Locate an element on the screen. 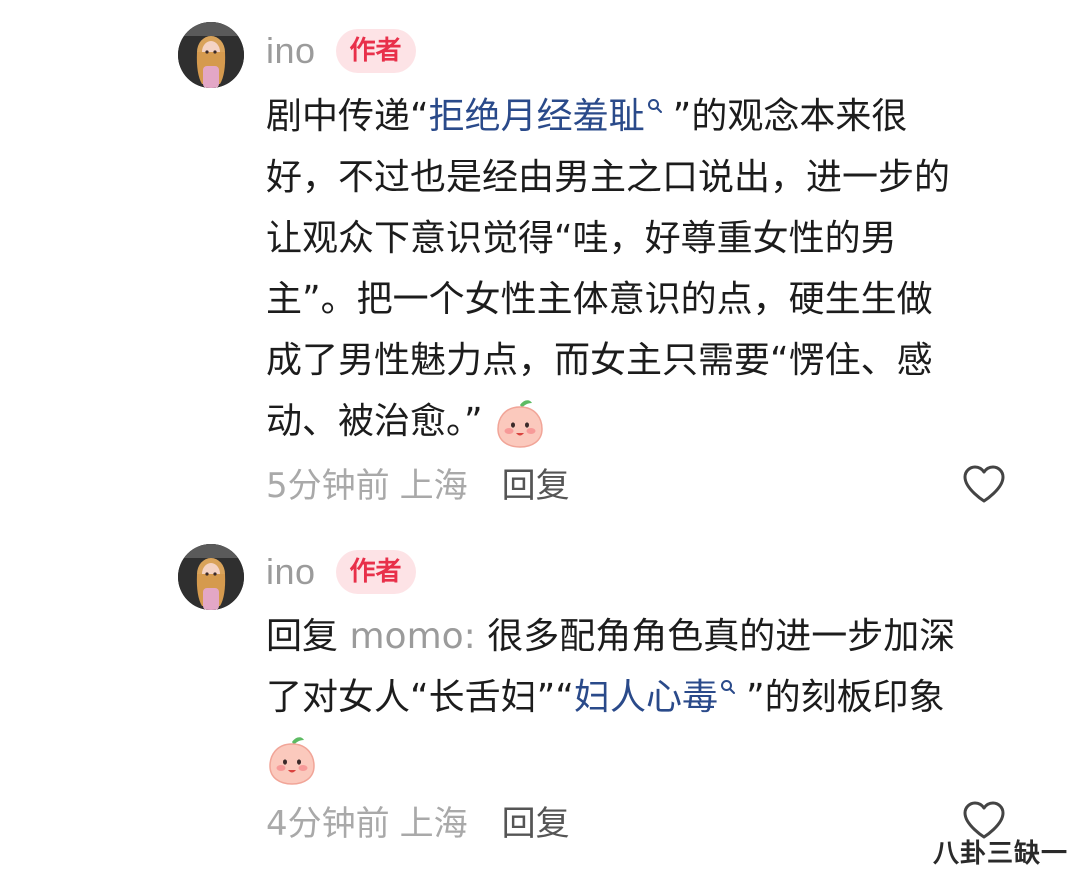 Image resolution: width=1080 pixels, height=884 pixels. comment-time: 5分钟前 is located at coordinates (328, 485).